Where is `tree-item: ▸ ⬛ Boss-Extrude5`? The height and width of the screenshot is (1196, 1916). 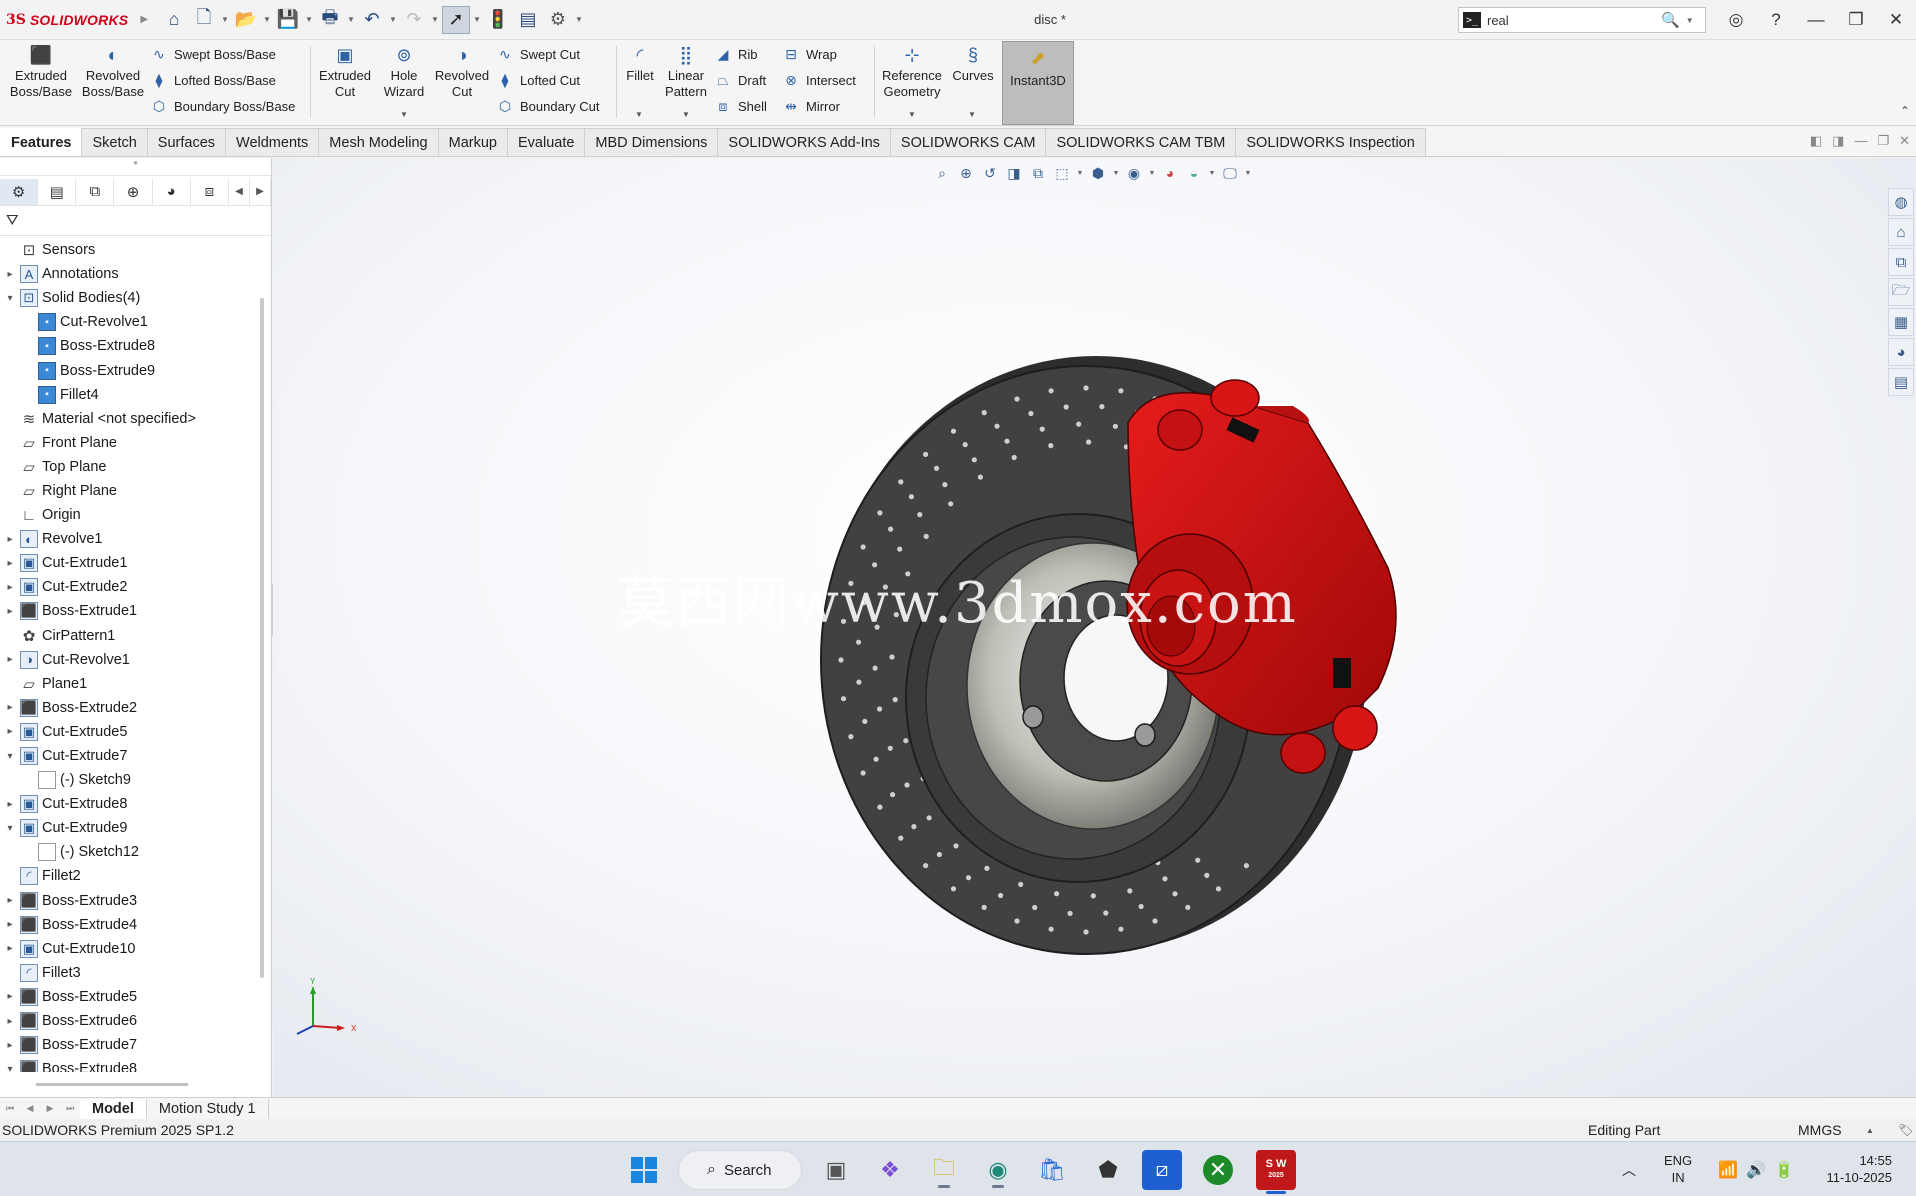
tree-item: ▸ ⬛ Boss-Extrude5 is located at coordinates (129, 997).